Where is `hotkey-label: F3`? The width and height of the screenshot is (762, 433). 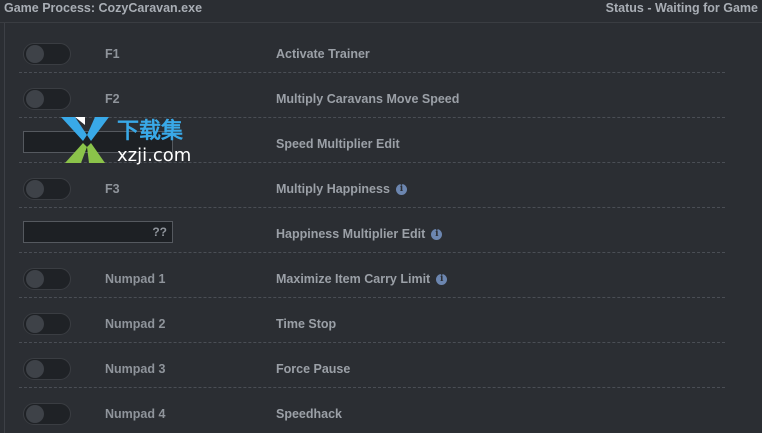
hotkey-label: F3 is located at coordinates (112, 189).